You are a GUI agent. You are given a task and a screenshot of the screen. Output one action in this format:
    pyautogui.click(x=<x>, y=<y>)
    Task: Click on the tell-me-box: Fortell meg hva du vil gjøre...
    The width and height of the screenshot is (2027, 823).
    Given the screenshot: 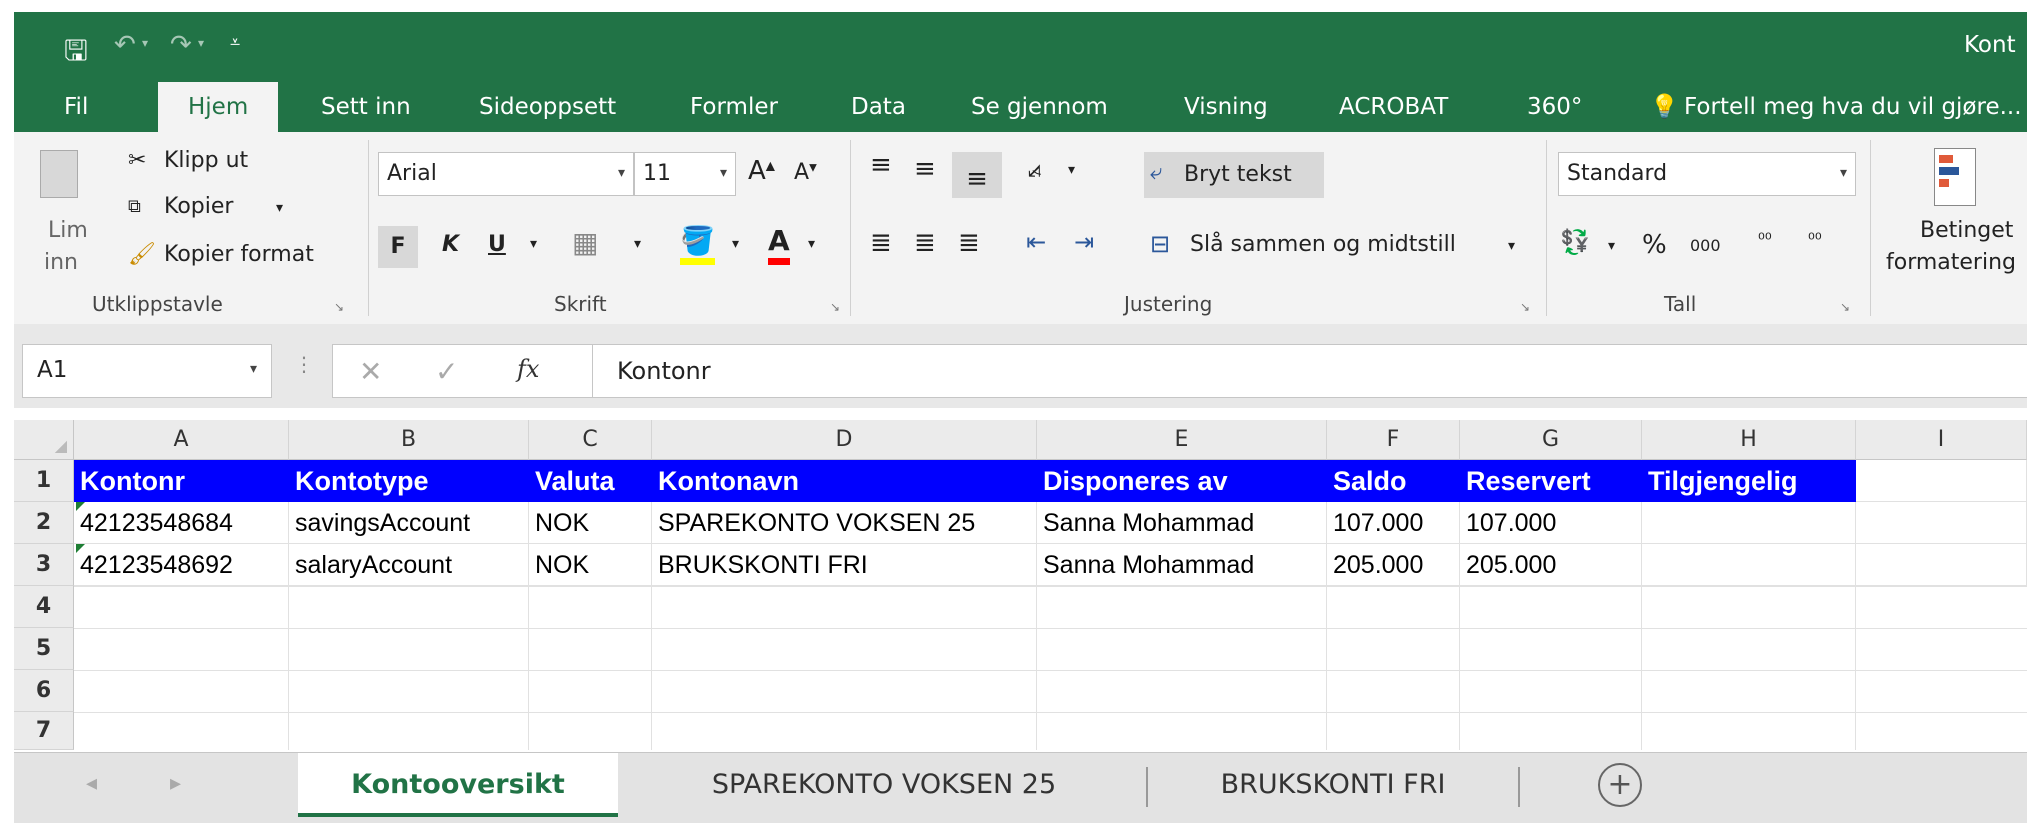 What is the action you would take?
    pyautogui.click(x=1853, y=107)
    